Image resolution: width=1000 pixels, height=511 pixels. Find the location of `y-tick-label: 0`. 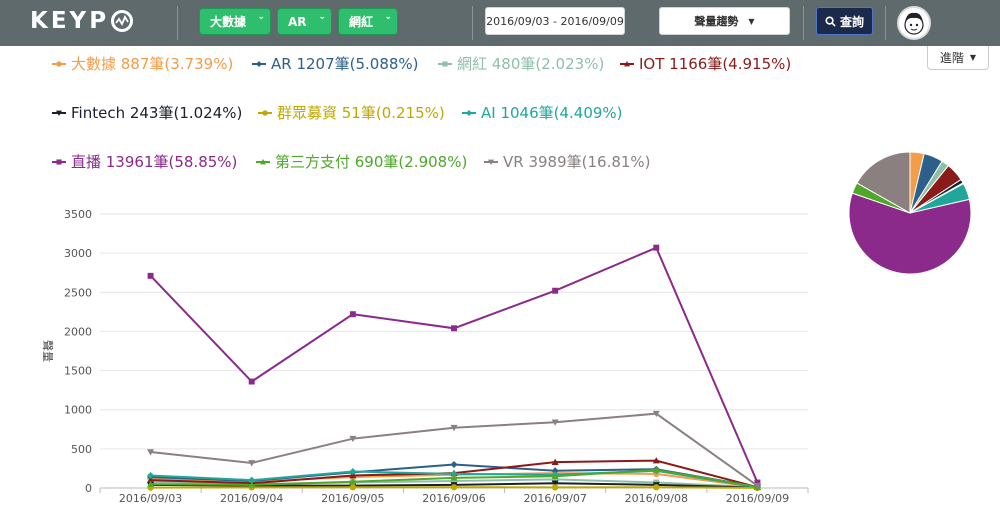

y-tick-label: 0 is located at coordinates (88, 488).